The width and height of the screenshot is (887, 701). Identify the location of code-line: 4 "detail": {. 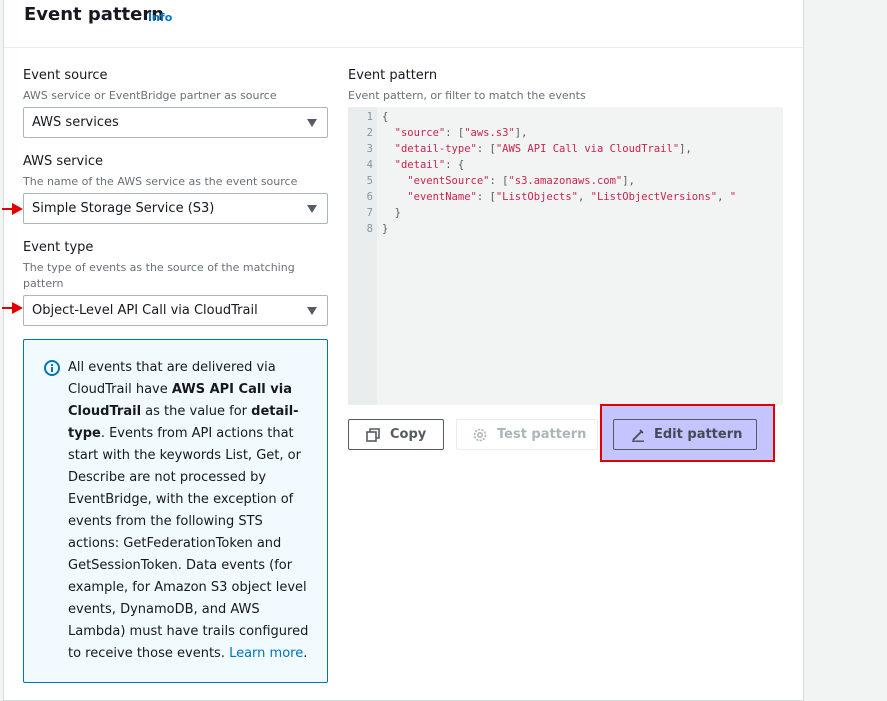
(565, 165).